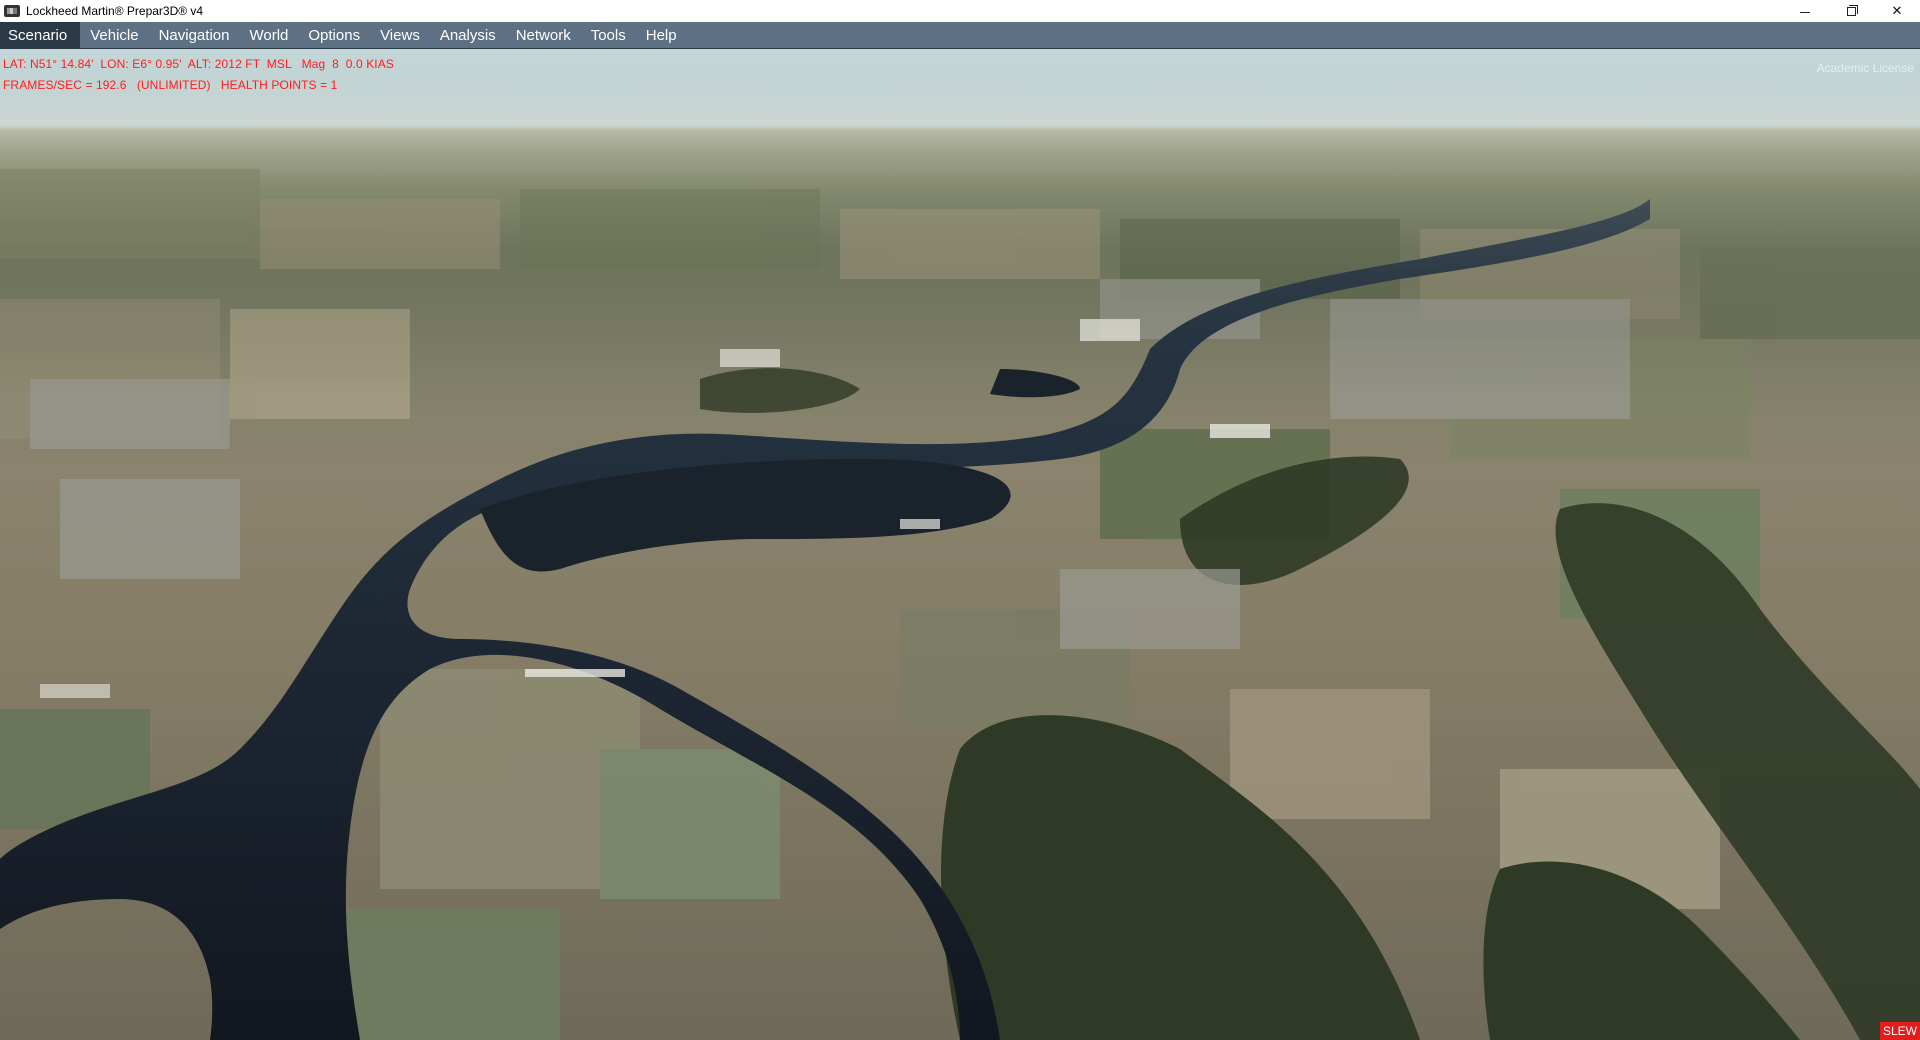  I want to click on window-controls: ✕, so click(1851, 11).